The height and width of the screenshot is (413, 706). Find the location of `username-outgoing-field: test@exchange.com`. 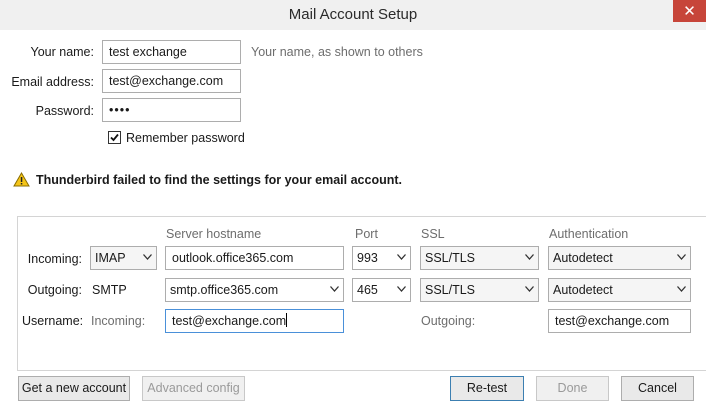

username-outgoing-field: test@exchange.com is located at coordinates (619, 321).